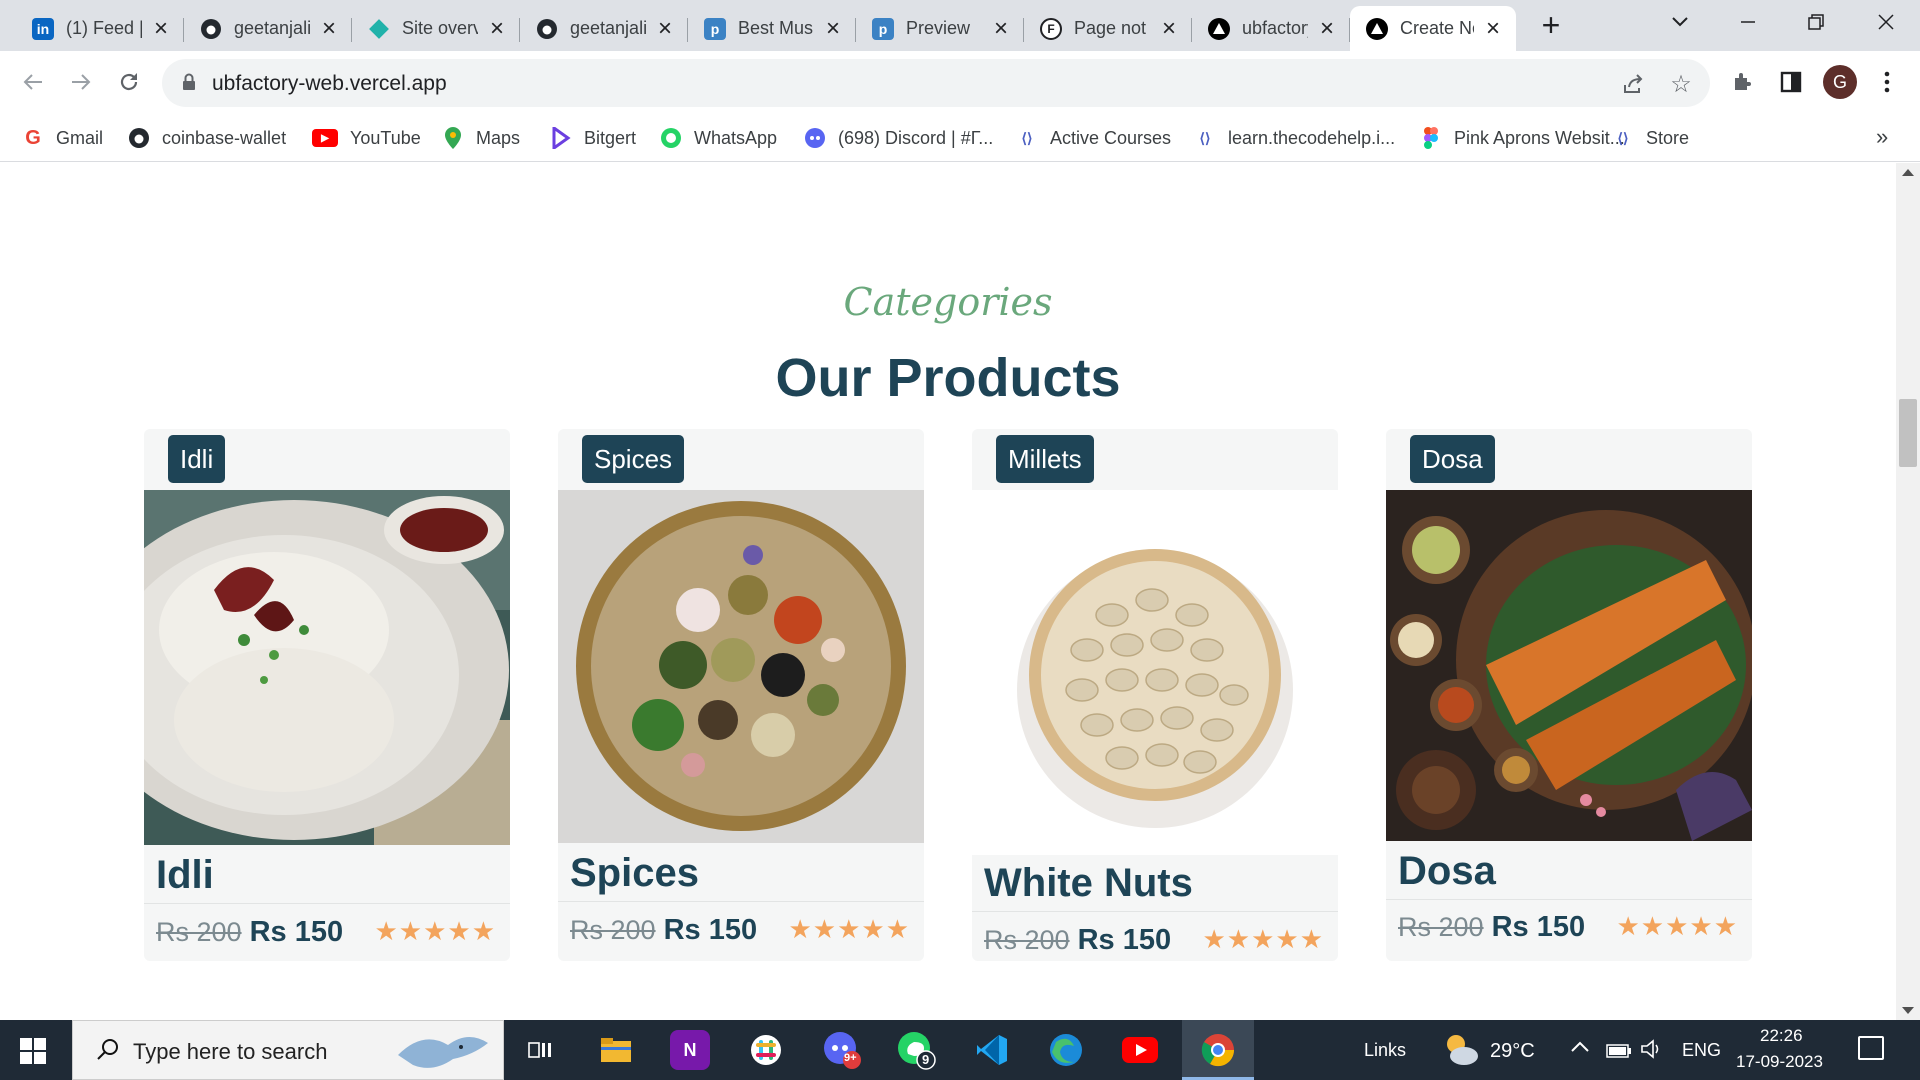 The width and height of the screenshot is (1920, 1080). I want to click on bookmark-maps: Maps, so click(481, 138).